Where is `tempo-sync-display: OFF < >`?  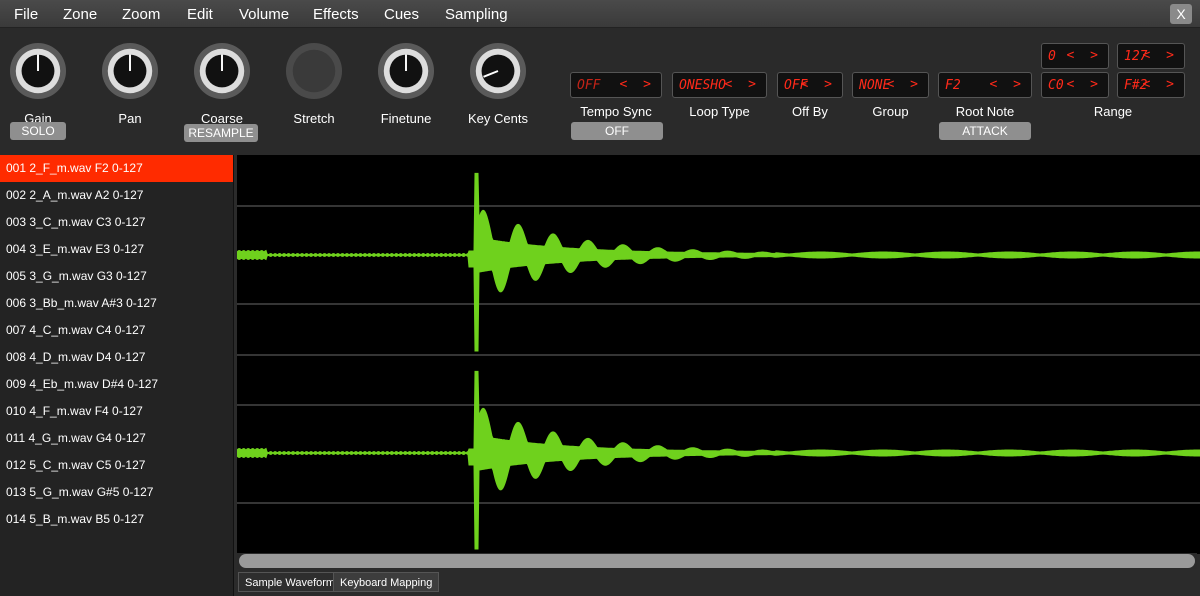 tempo-sync-display: OFF < > is located at coordinates (616, 85).